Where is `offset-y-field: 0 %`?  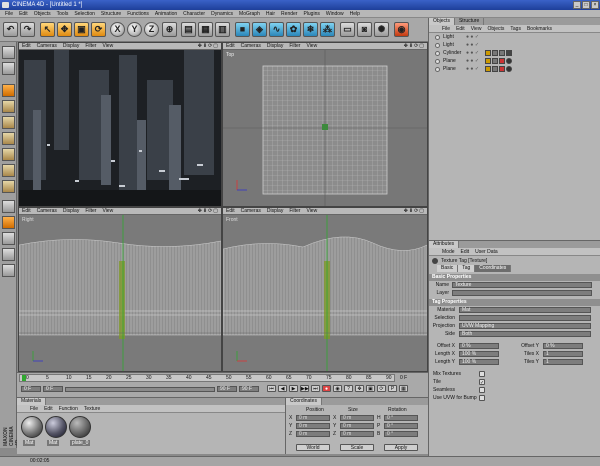
offset-y-field: 0 % is located at coordinates (563, 346).